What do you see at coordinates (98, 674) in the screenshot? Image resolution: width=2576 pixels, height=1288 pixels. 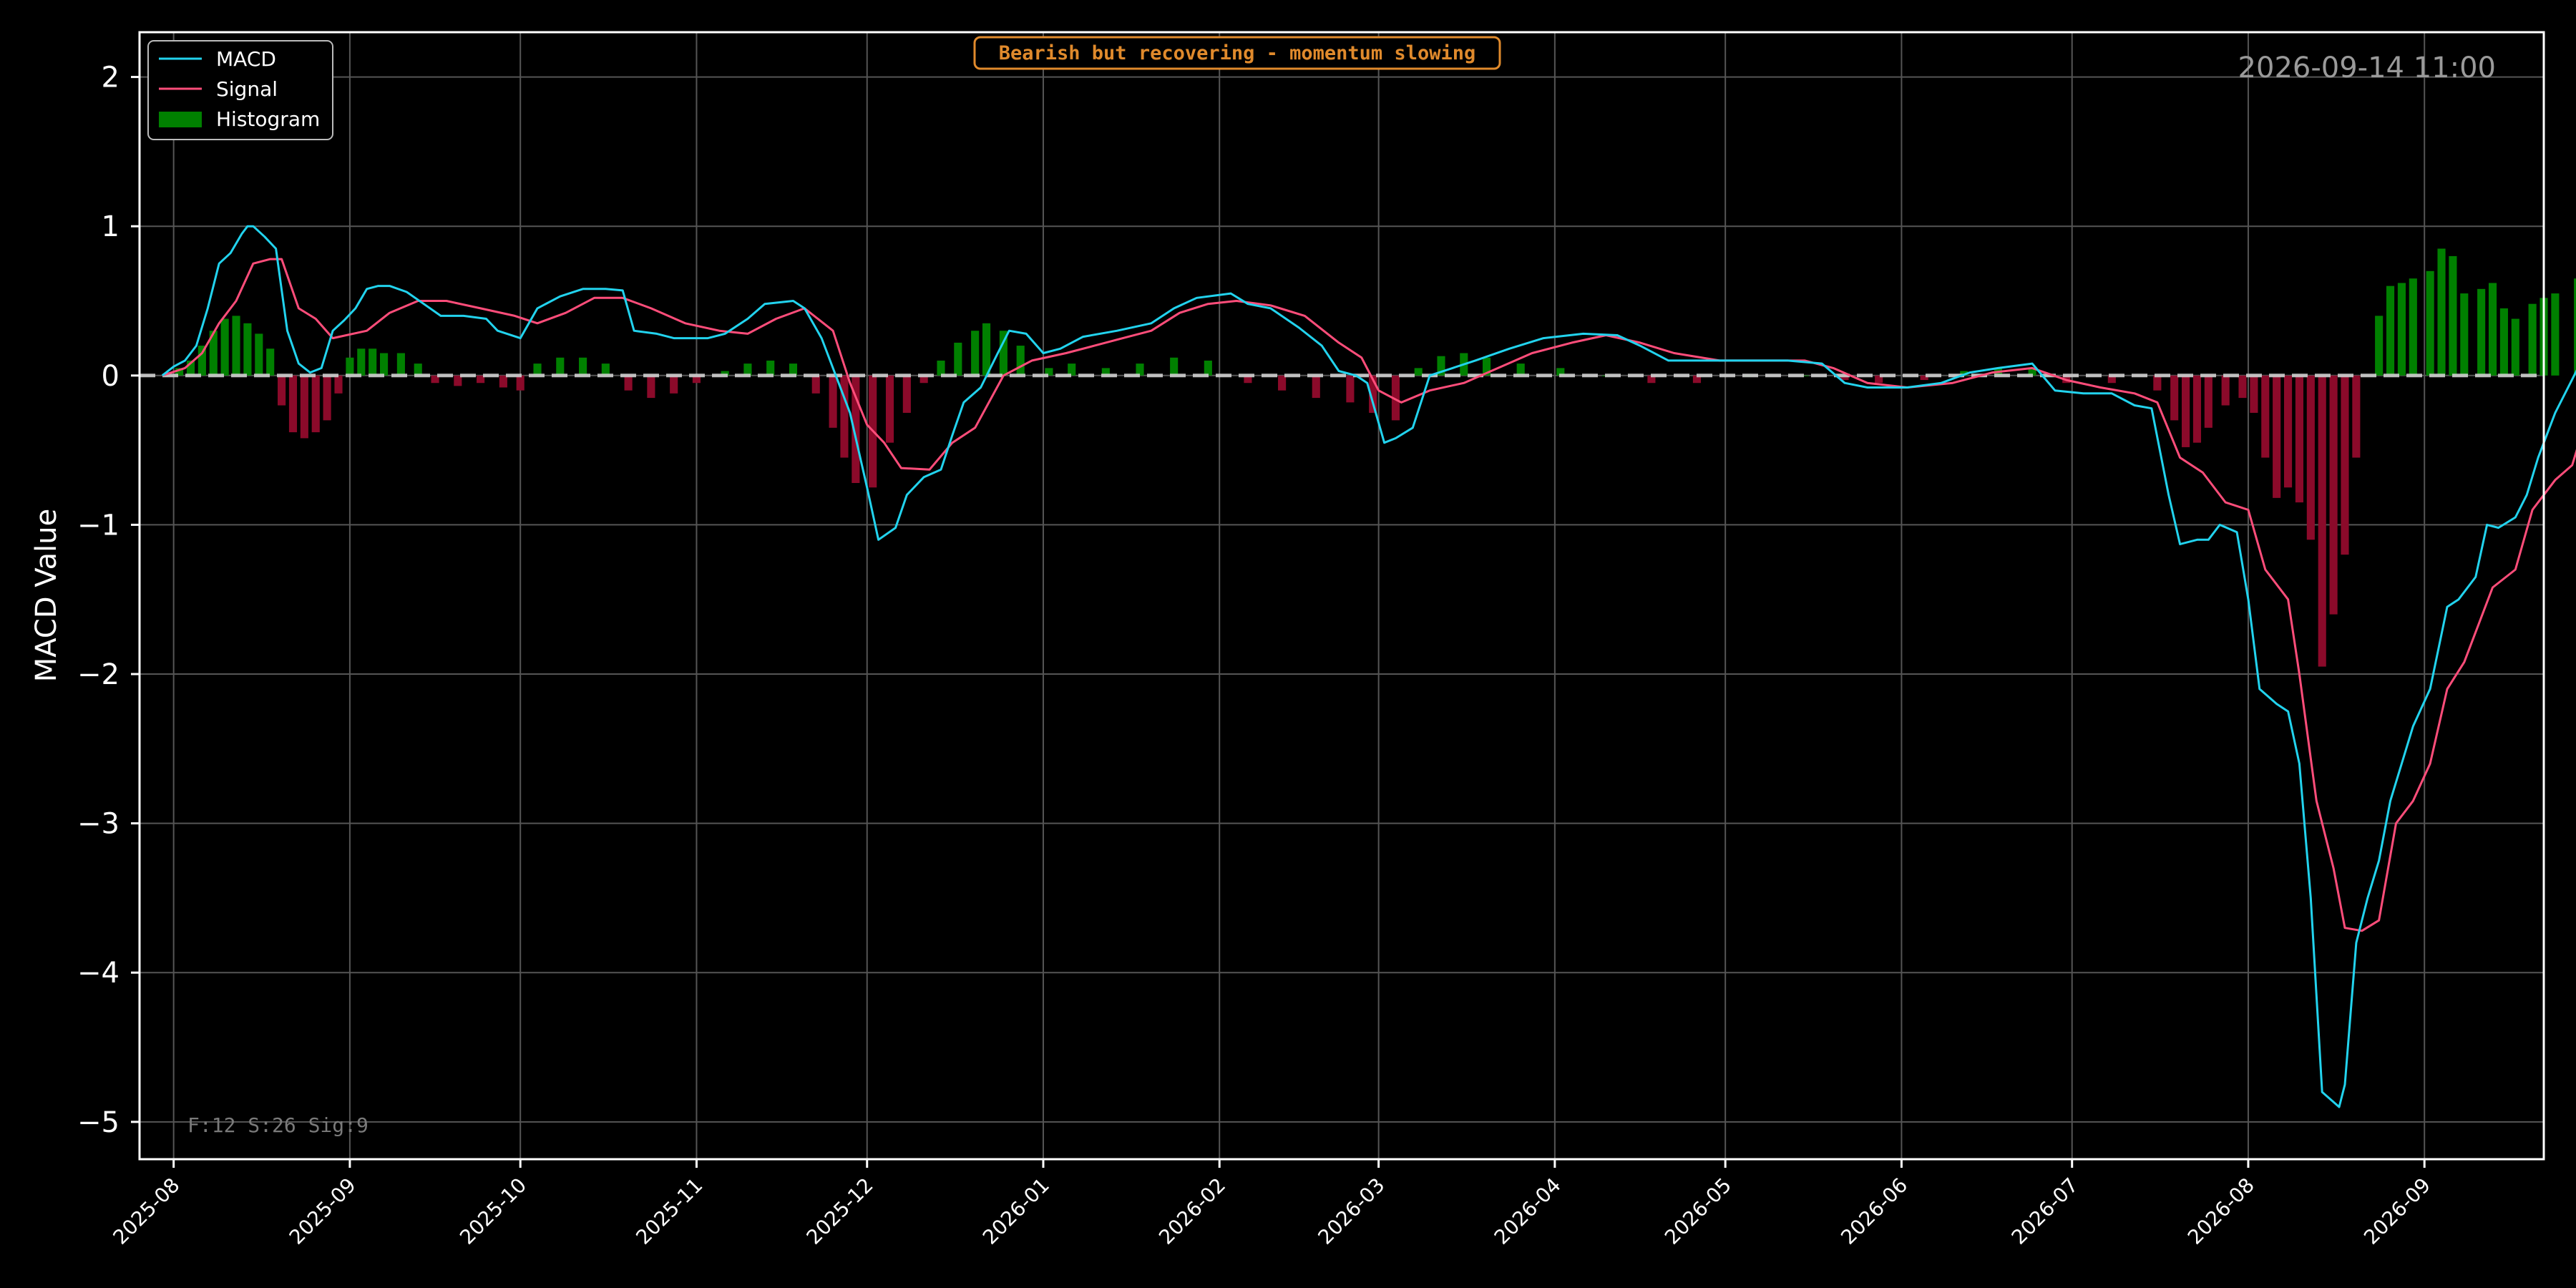 I see `y-tick-label: −2` at bounding box center [98, 674].